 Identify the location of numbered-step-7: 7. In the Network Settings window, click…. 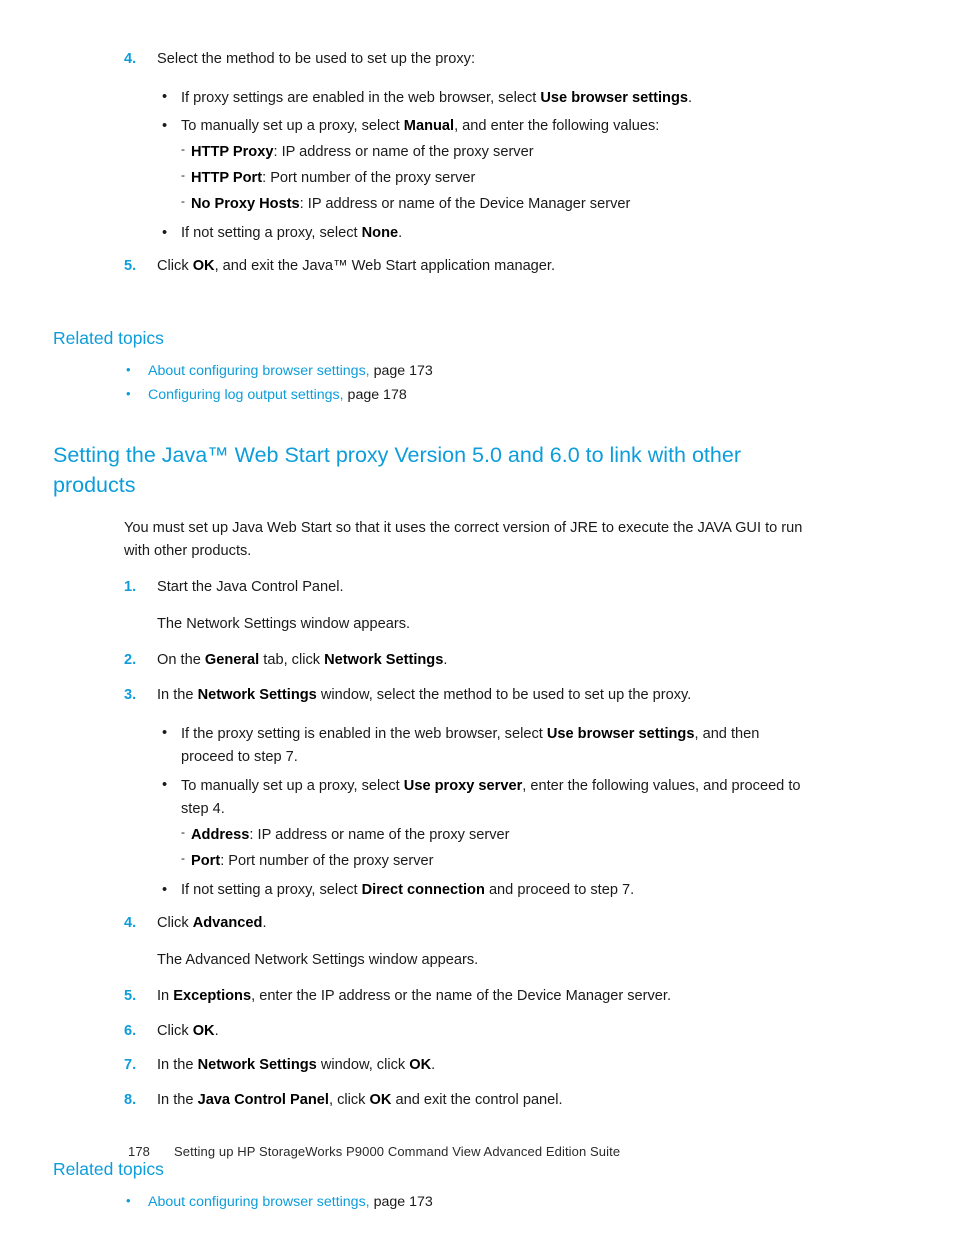
(464, 1066).